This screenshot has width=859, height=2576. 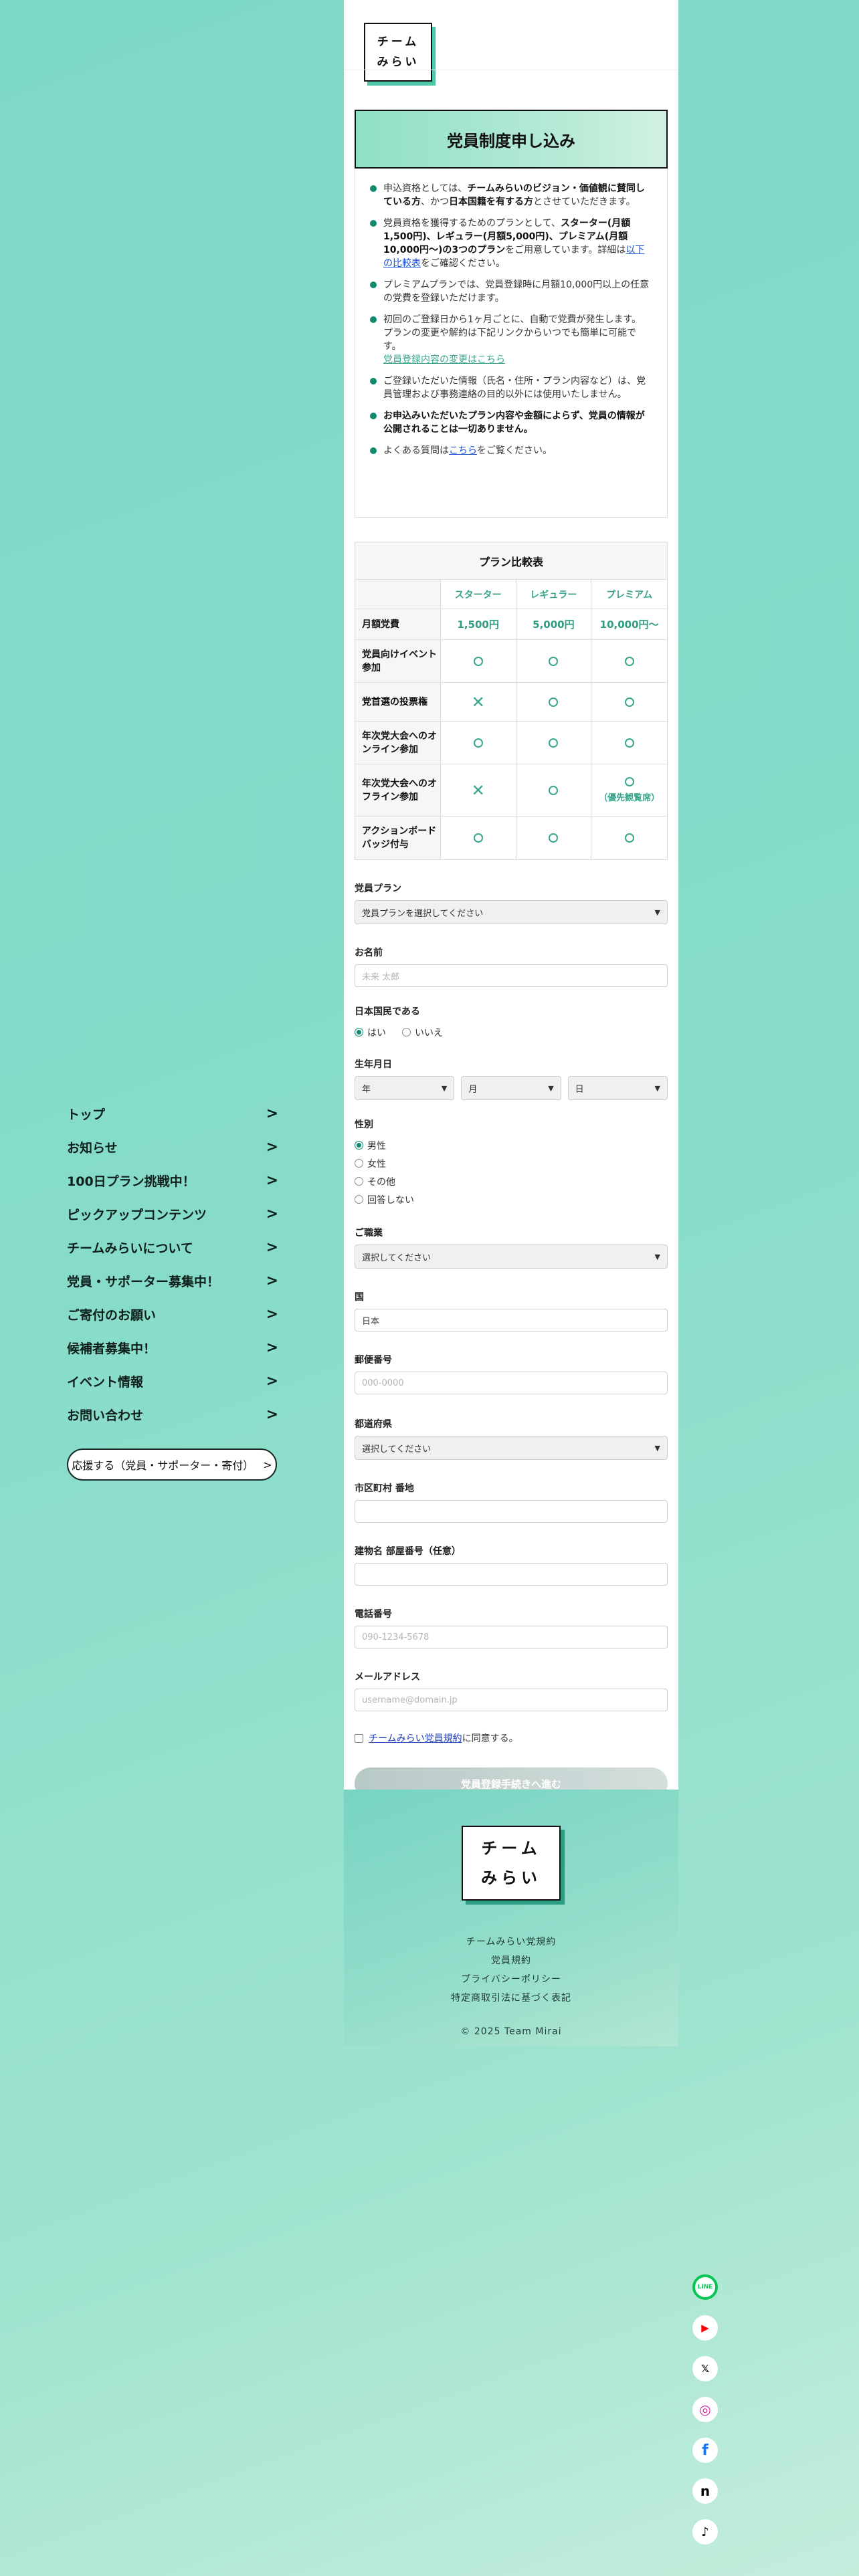 I want to click on change-registration-link: 党員登録内容の変更はこちら, so click(x=444, y=359).